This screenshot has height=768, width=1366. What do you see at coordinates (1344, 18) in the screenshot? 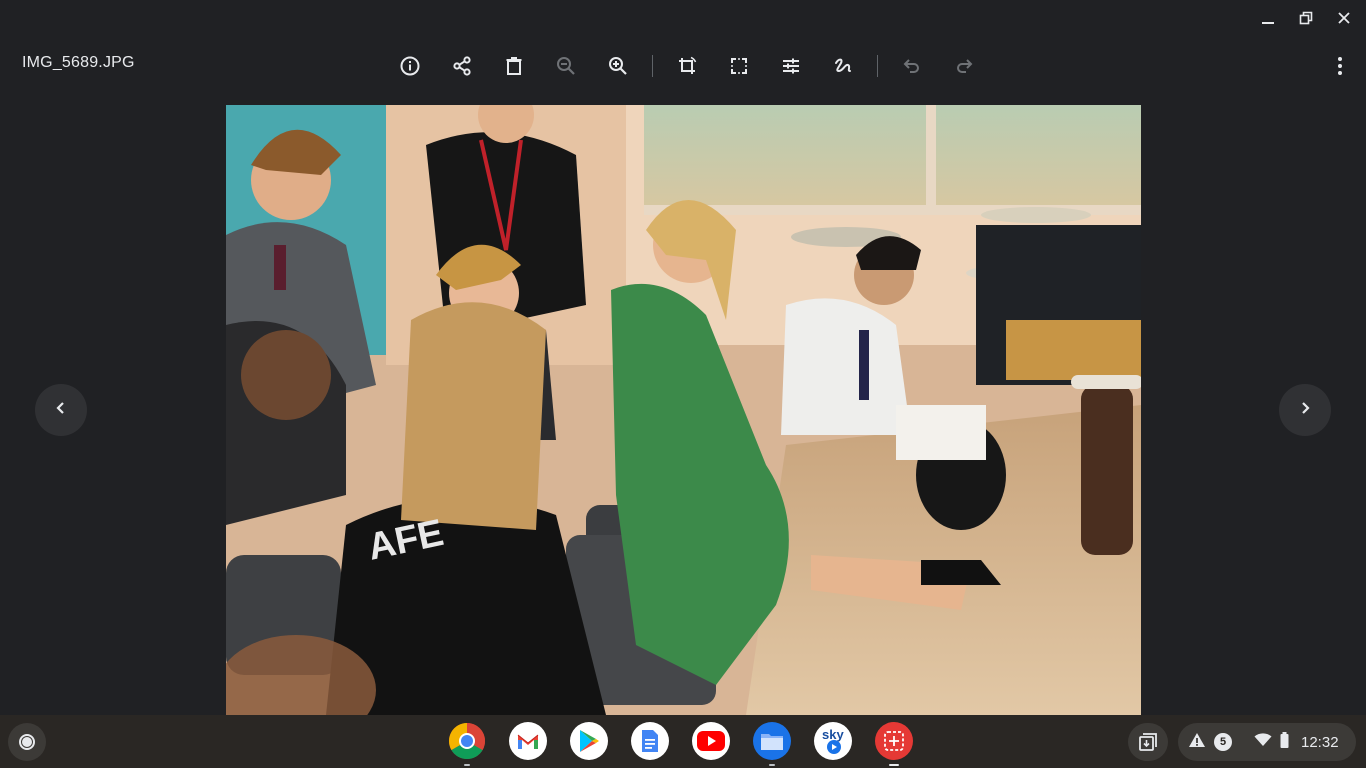
I see `close-icon` at bounding box center [1344, 18].